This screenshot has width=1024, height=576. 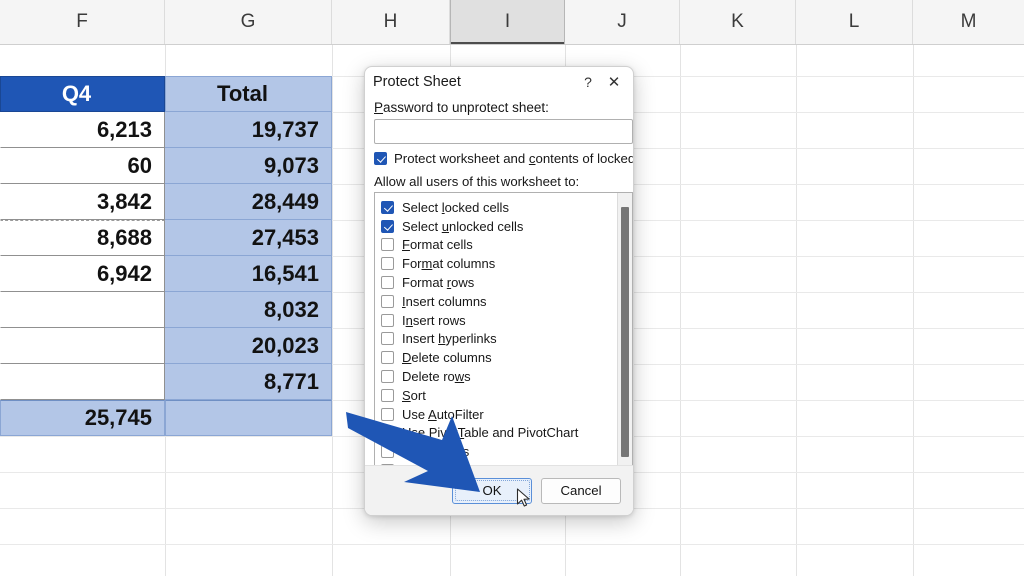 What do you see at coordinates (248, 130) in the screenshot?
I see `cell-total: 19,737` at bounding box center [248, 130].